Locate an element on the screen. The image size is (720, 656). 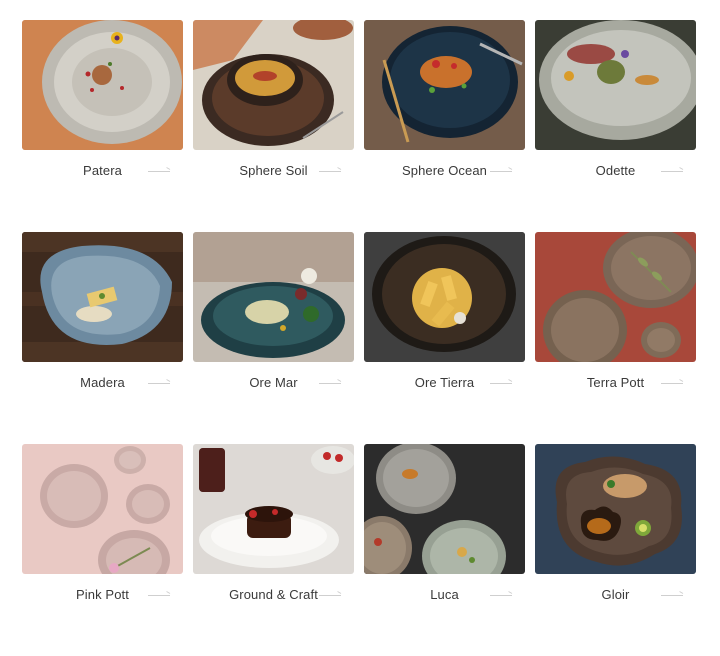
collection-image-gloir is located at coordinates (615, 509).